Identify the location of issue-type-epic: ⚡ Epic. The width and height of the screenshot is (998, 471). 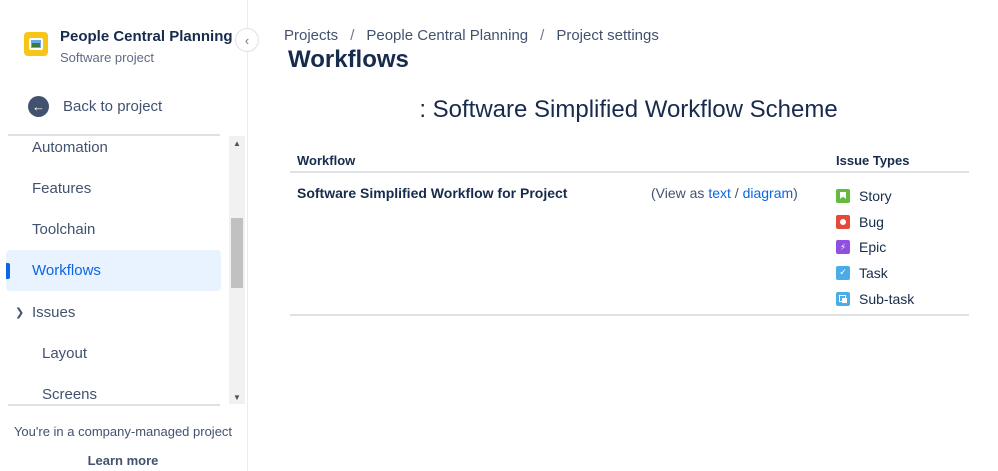
(875, 247).